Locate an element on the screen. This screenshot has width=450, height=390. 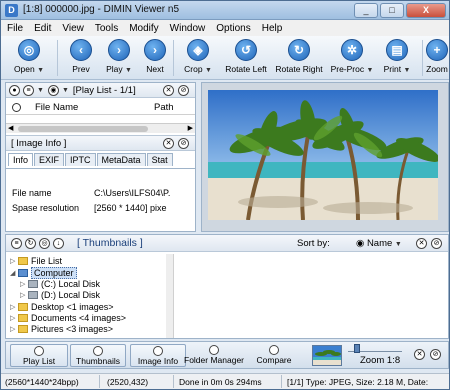
crop-button: ◈ Crop ▼ is located at coordinates (198, 56).